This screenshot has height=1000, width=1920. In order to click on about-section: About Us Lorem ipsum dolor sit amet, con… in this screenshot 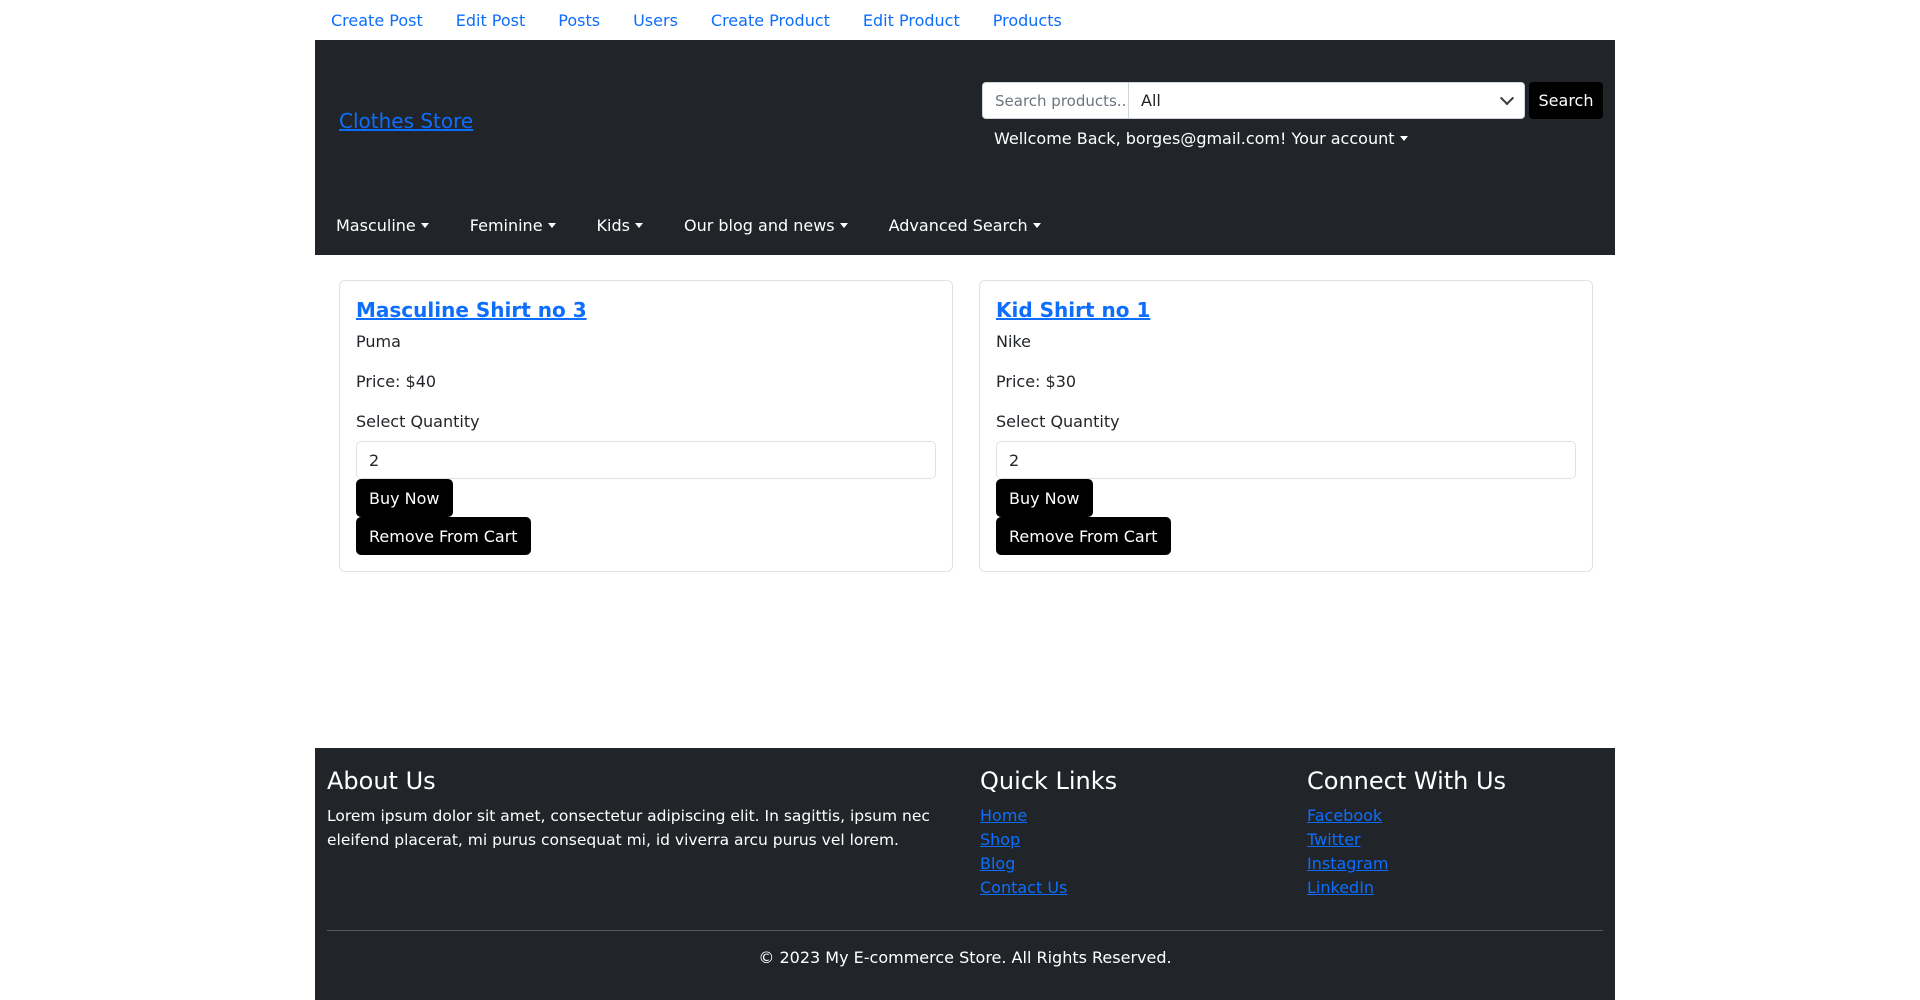, I will do `click(647, 809)`.